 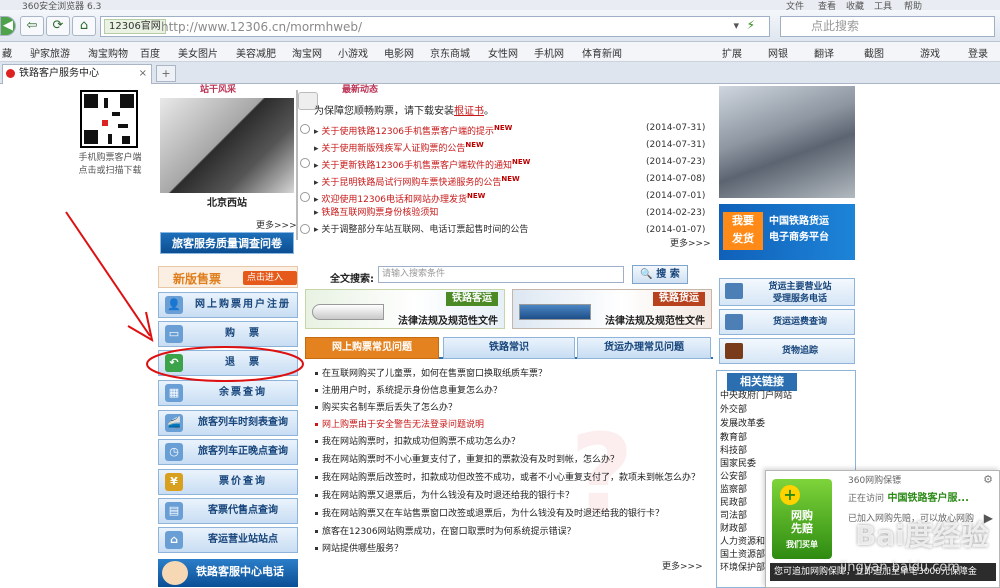 What do you see at coordinates (228, 423) in the screenshot?
I see `menu-timetable: 🚄 旅客列车时刻表查询` at bounding box center [228, 423].